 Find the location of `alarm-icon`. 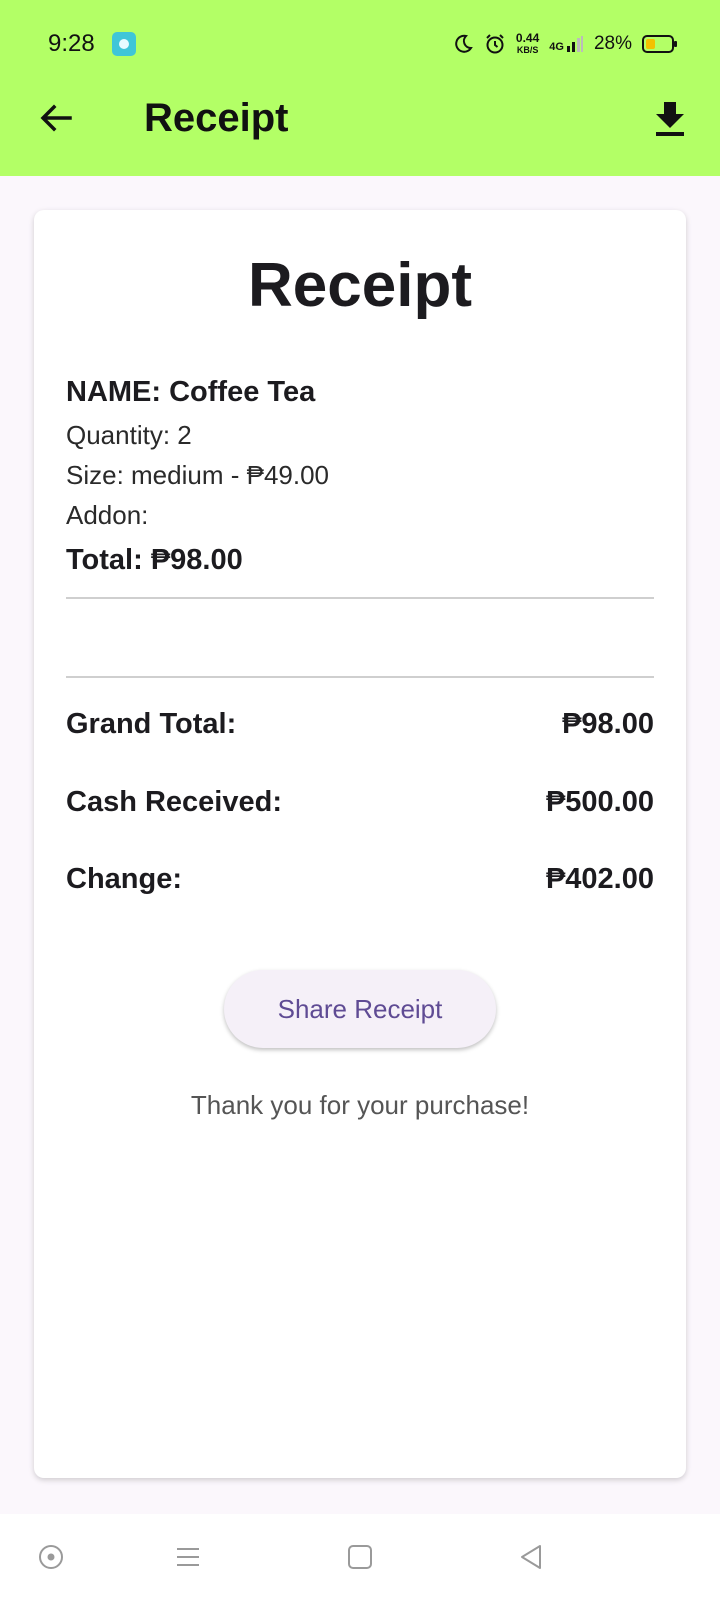

alarm-icon is located at coordinates (495, 44).